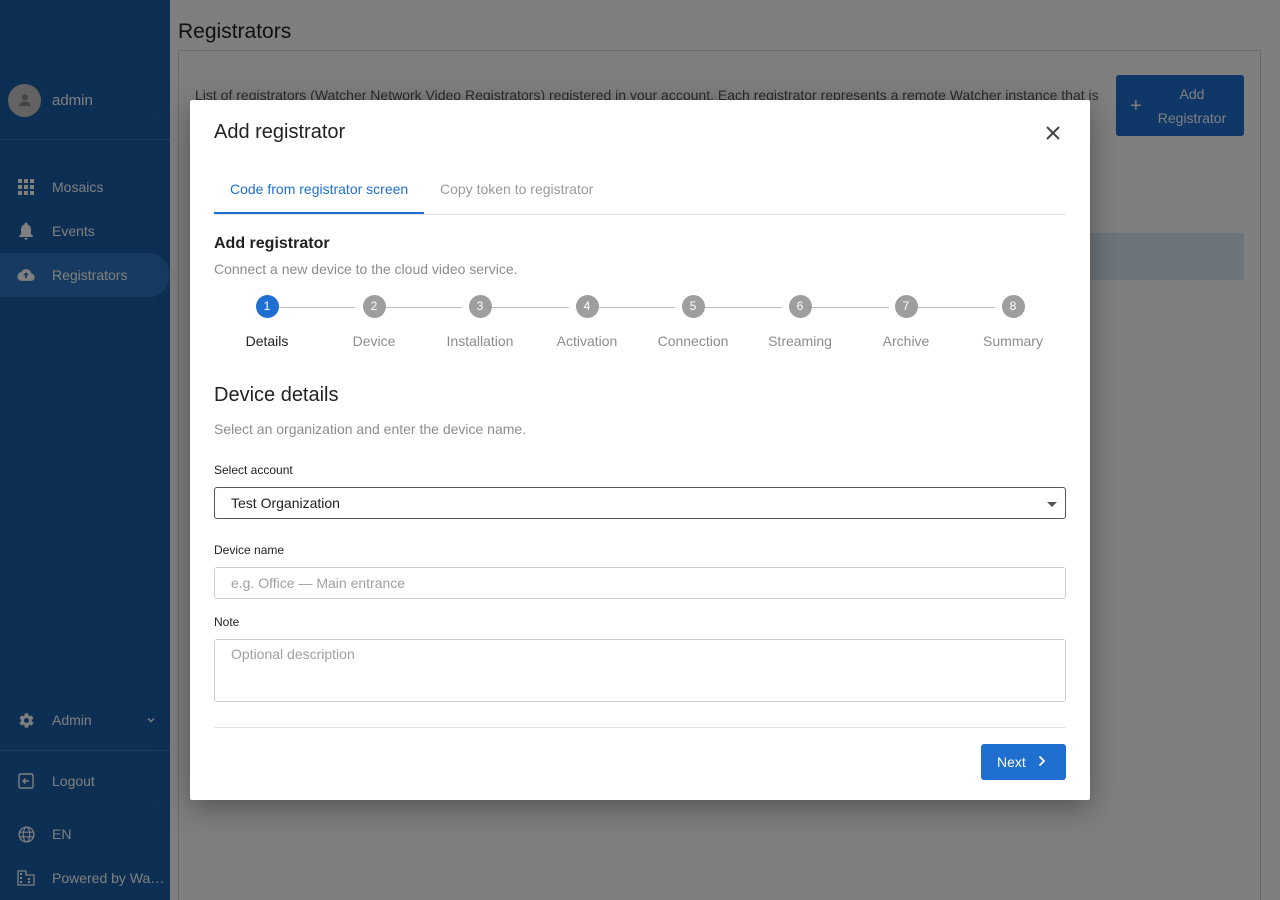 The height and width of the screenshot is (900, 1280). Describe the element at coordinates (640, 583) in the screenshot. I see `device-name-input` at that location.